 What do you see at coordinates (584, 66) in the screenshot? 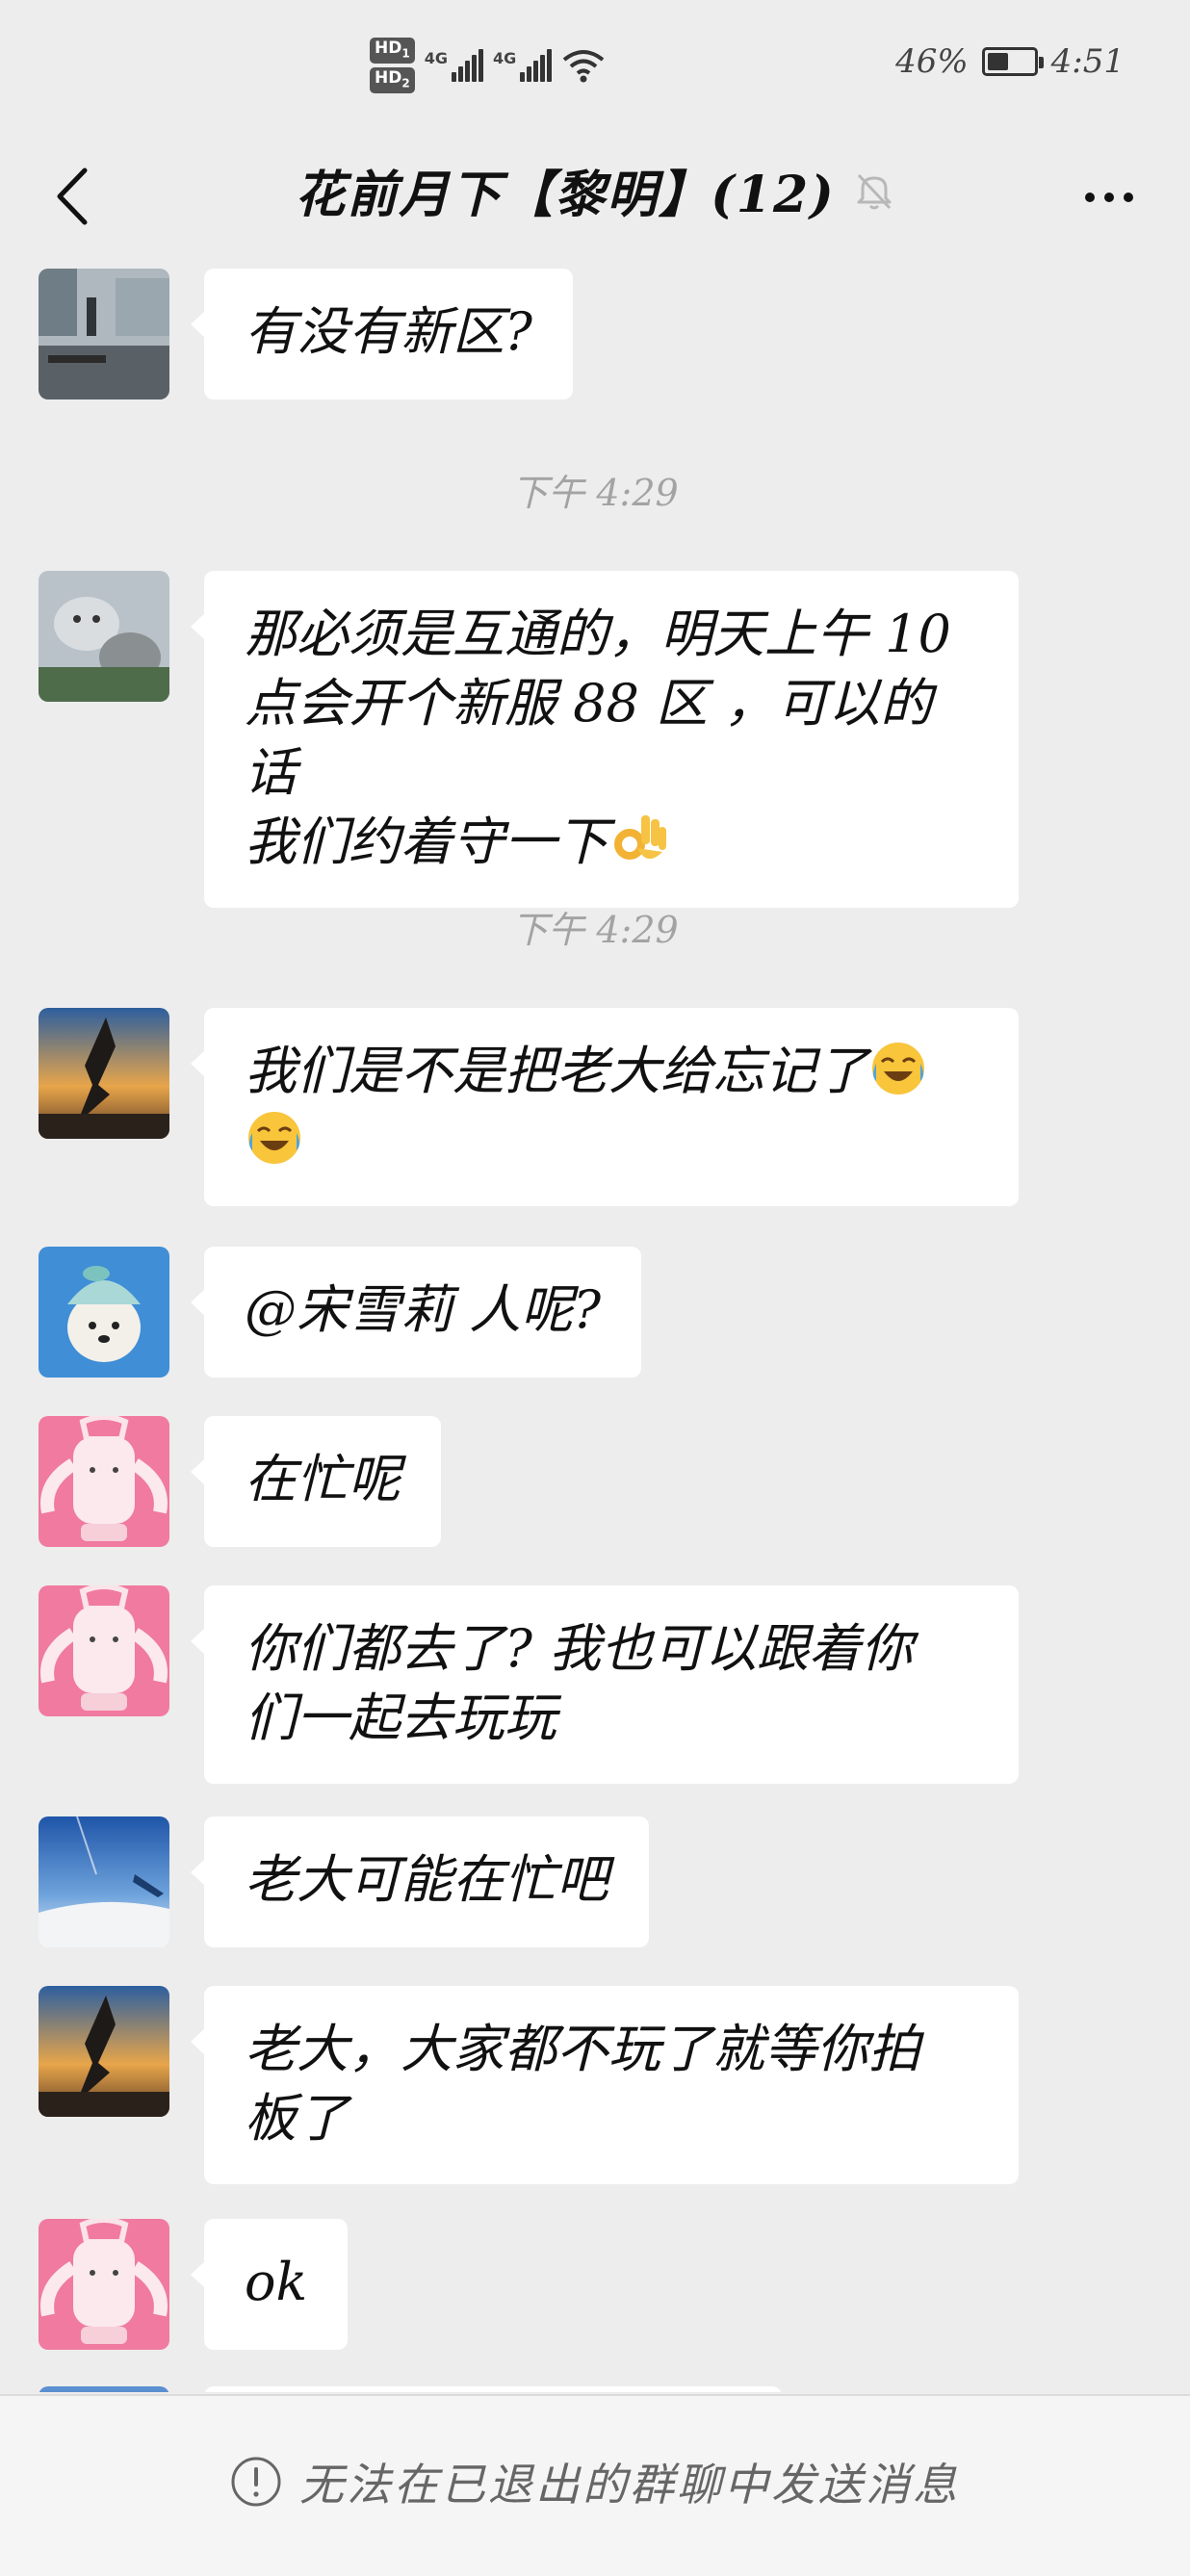
I see `wifi-icon` at bounding box center [584, 66].